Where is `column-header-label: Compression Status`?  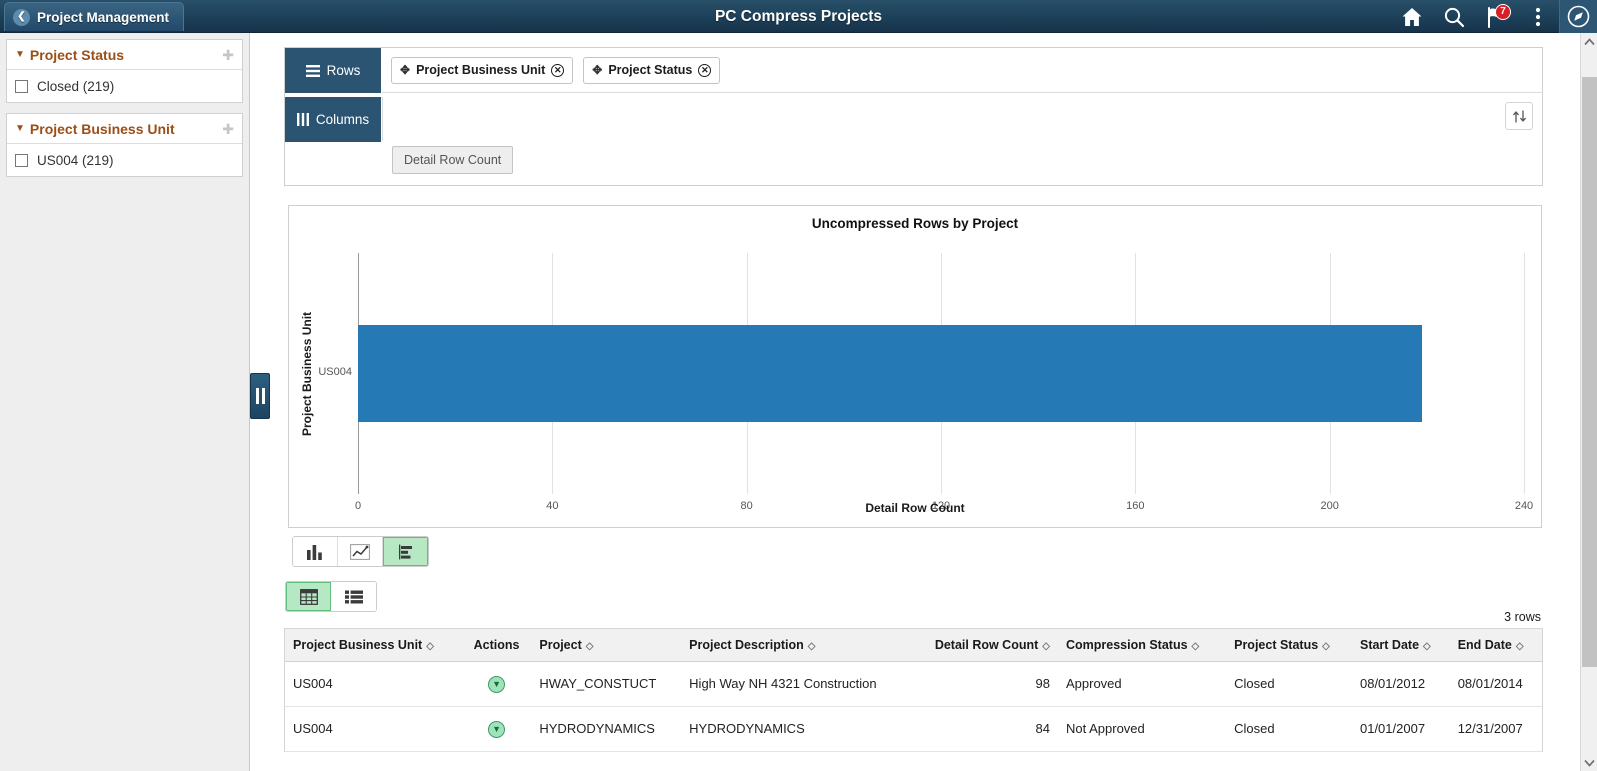 column-header-label: Compression Status is located at coordinates (1126, 644).